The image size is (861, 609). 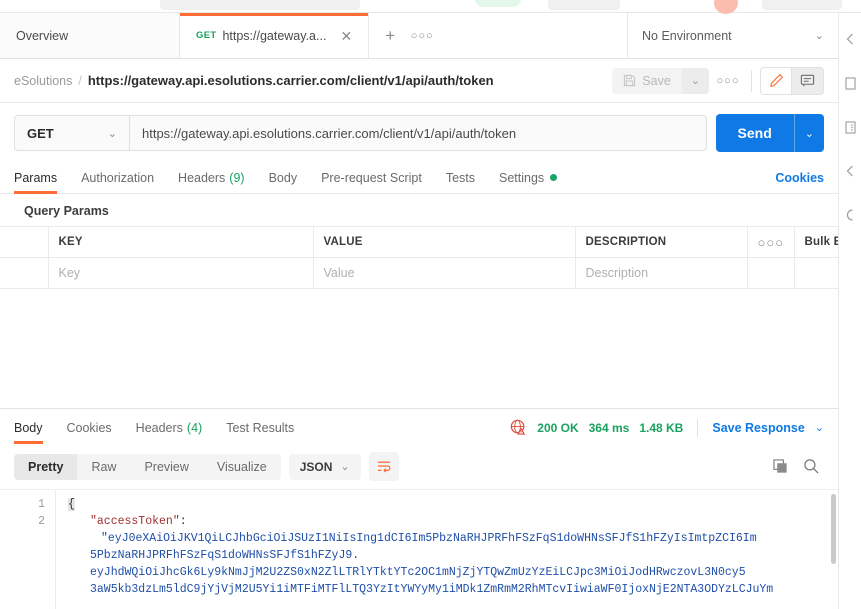 I want to click on plus-icon: +, so click(x=390, y=36).